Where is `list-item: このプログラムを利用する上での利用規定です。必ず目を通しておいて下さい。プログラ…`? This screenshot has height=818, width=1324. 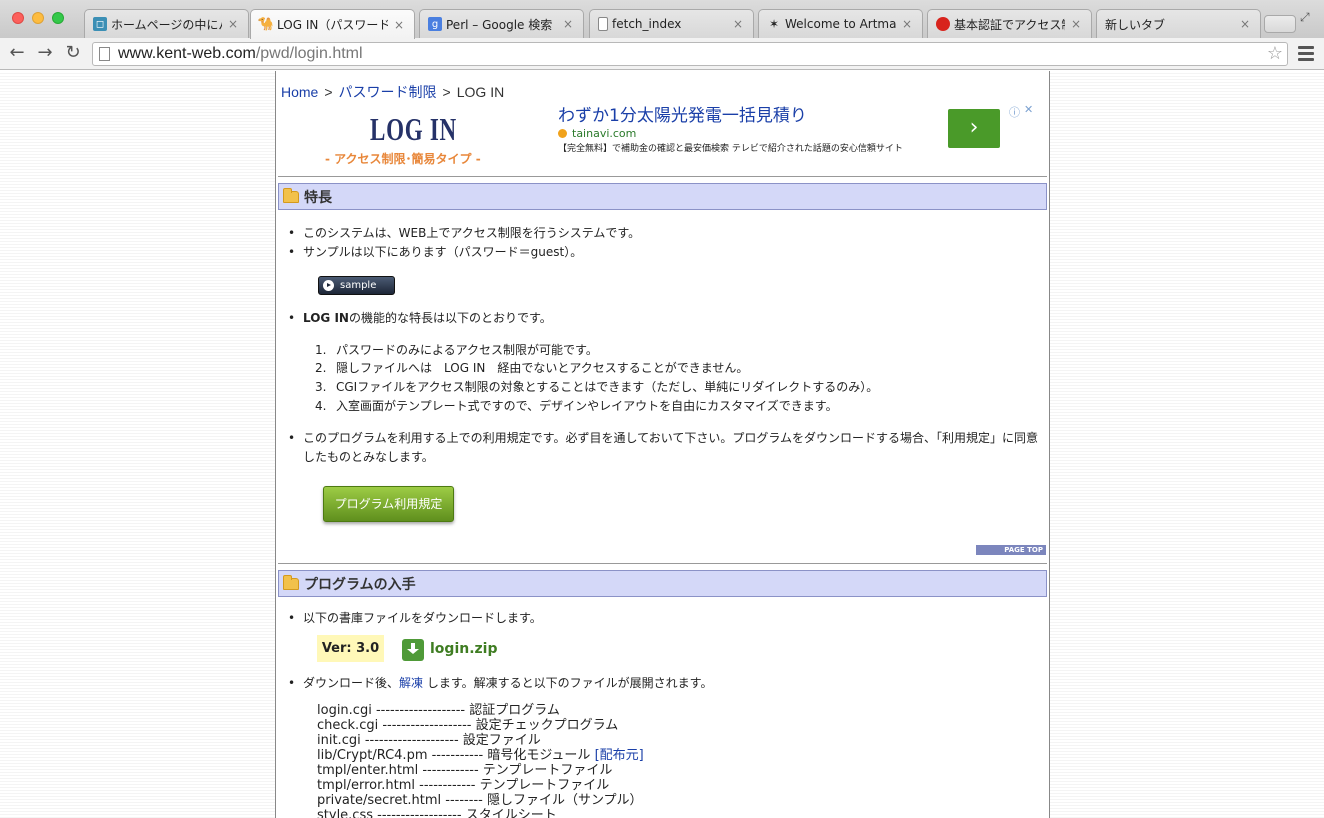
list-item: このプログラムを利用する上での利用規定です。必ず目を通しておいて下さい。プログラ… is located at coordinates (668, 448).